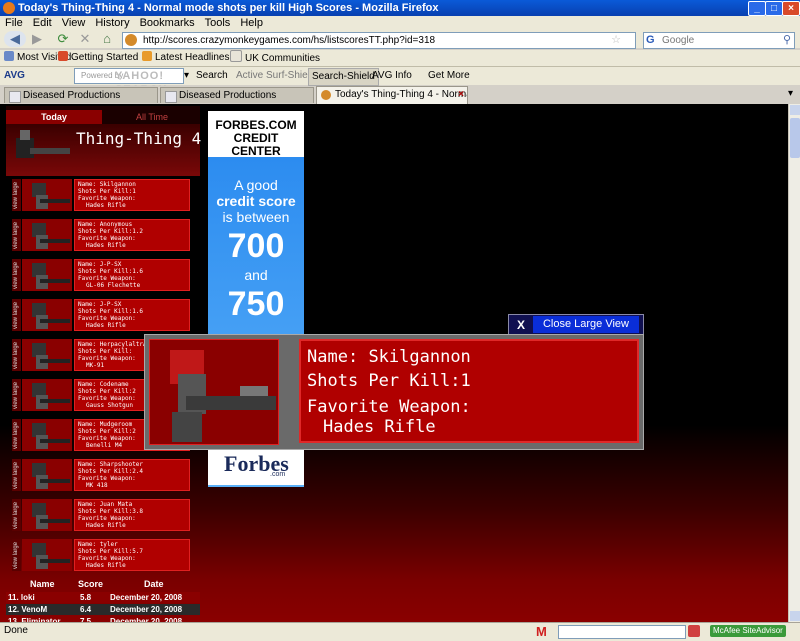 Image resolution: width=800 pixels, height=641 pixels. I want to click on row-spk: 2, so click(134, 391).